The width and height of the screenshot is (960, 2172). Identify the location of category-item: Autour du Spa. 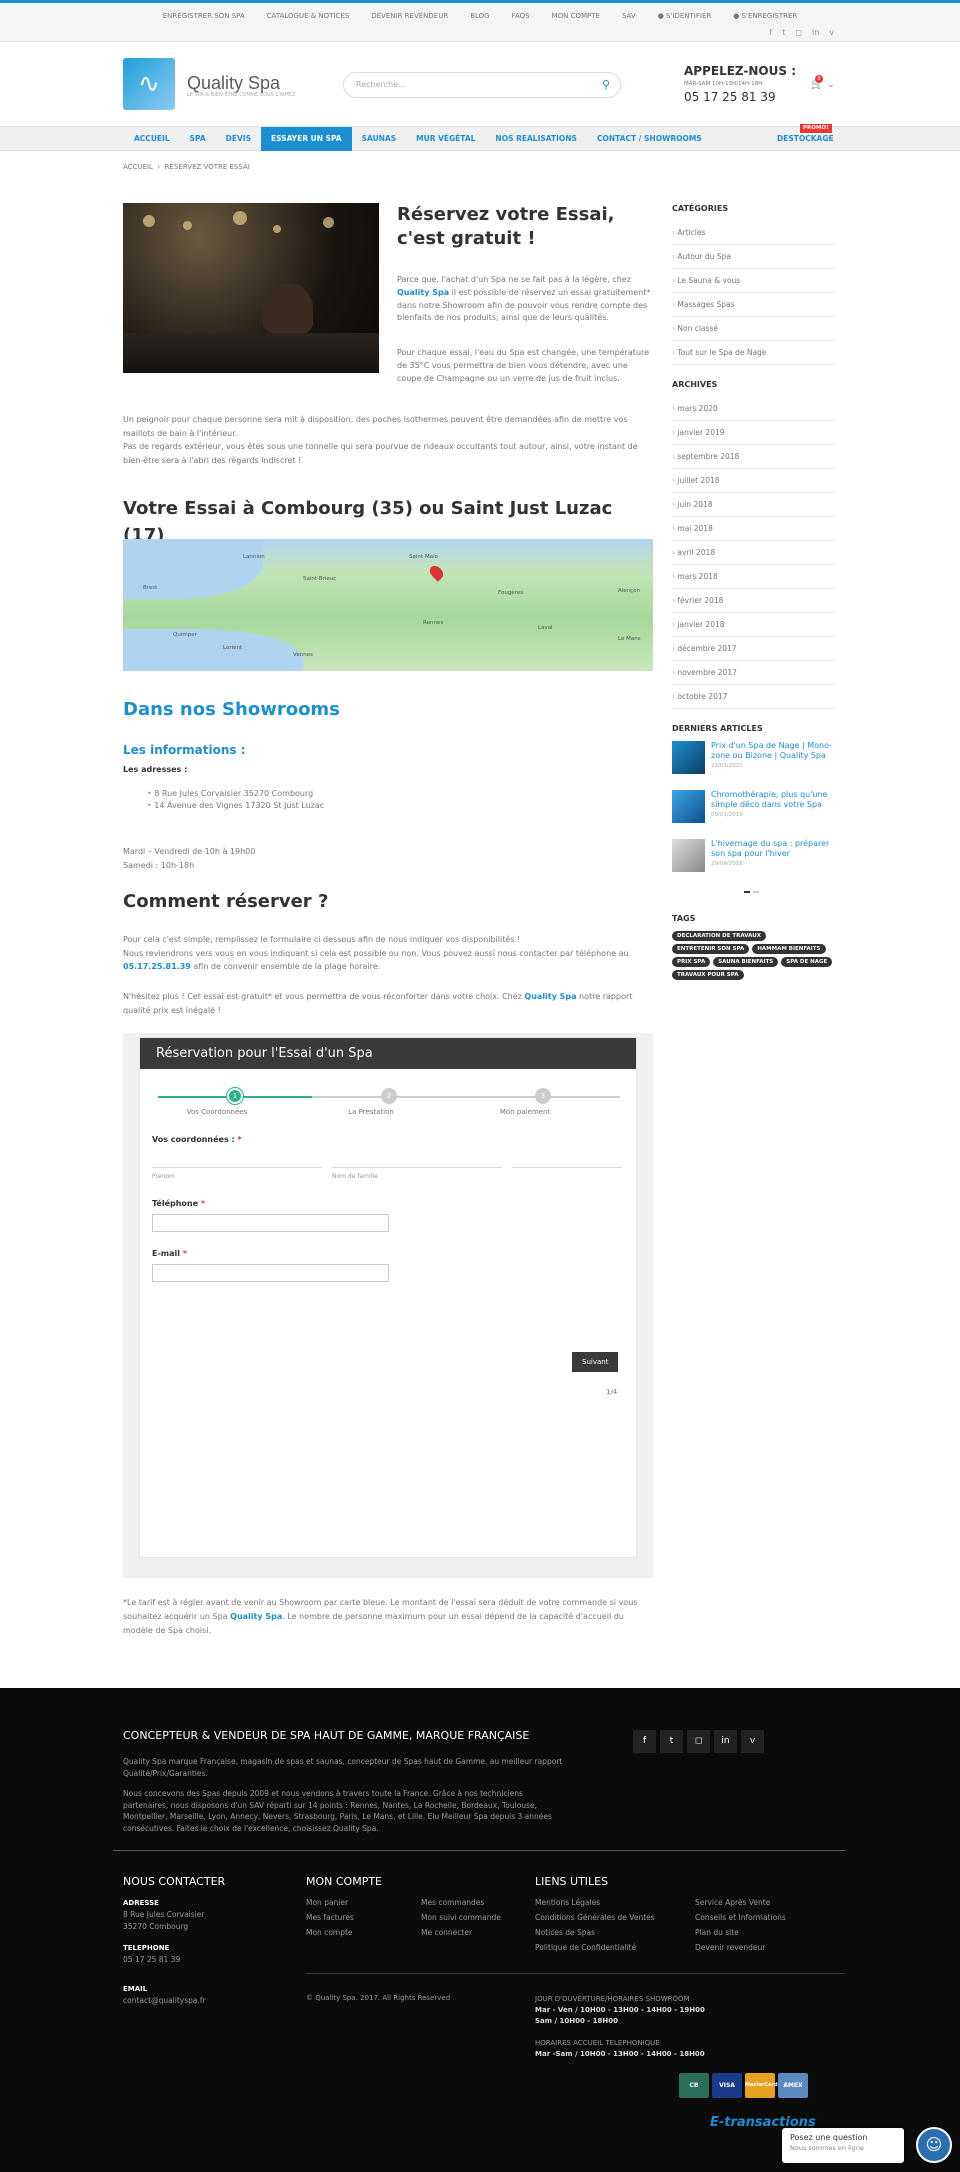
(754, 257).